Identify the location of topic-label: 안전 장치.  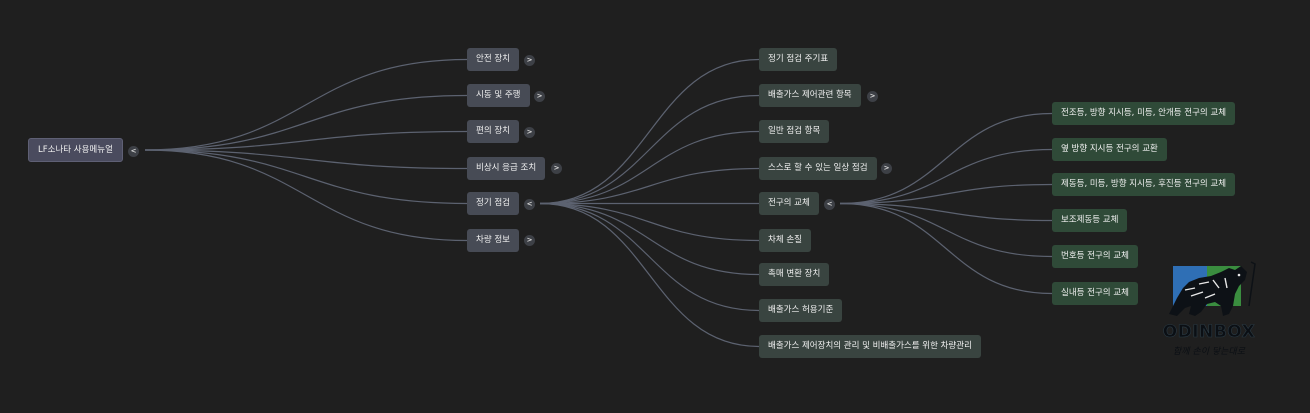
(493, 59).